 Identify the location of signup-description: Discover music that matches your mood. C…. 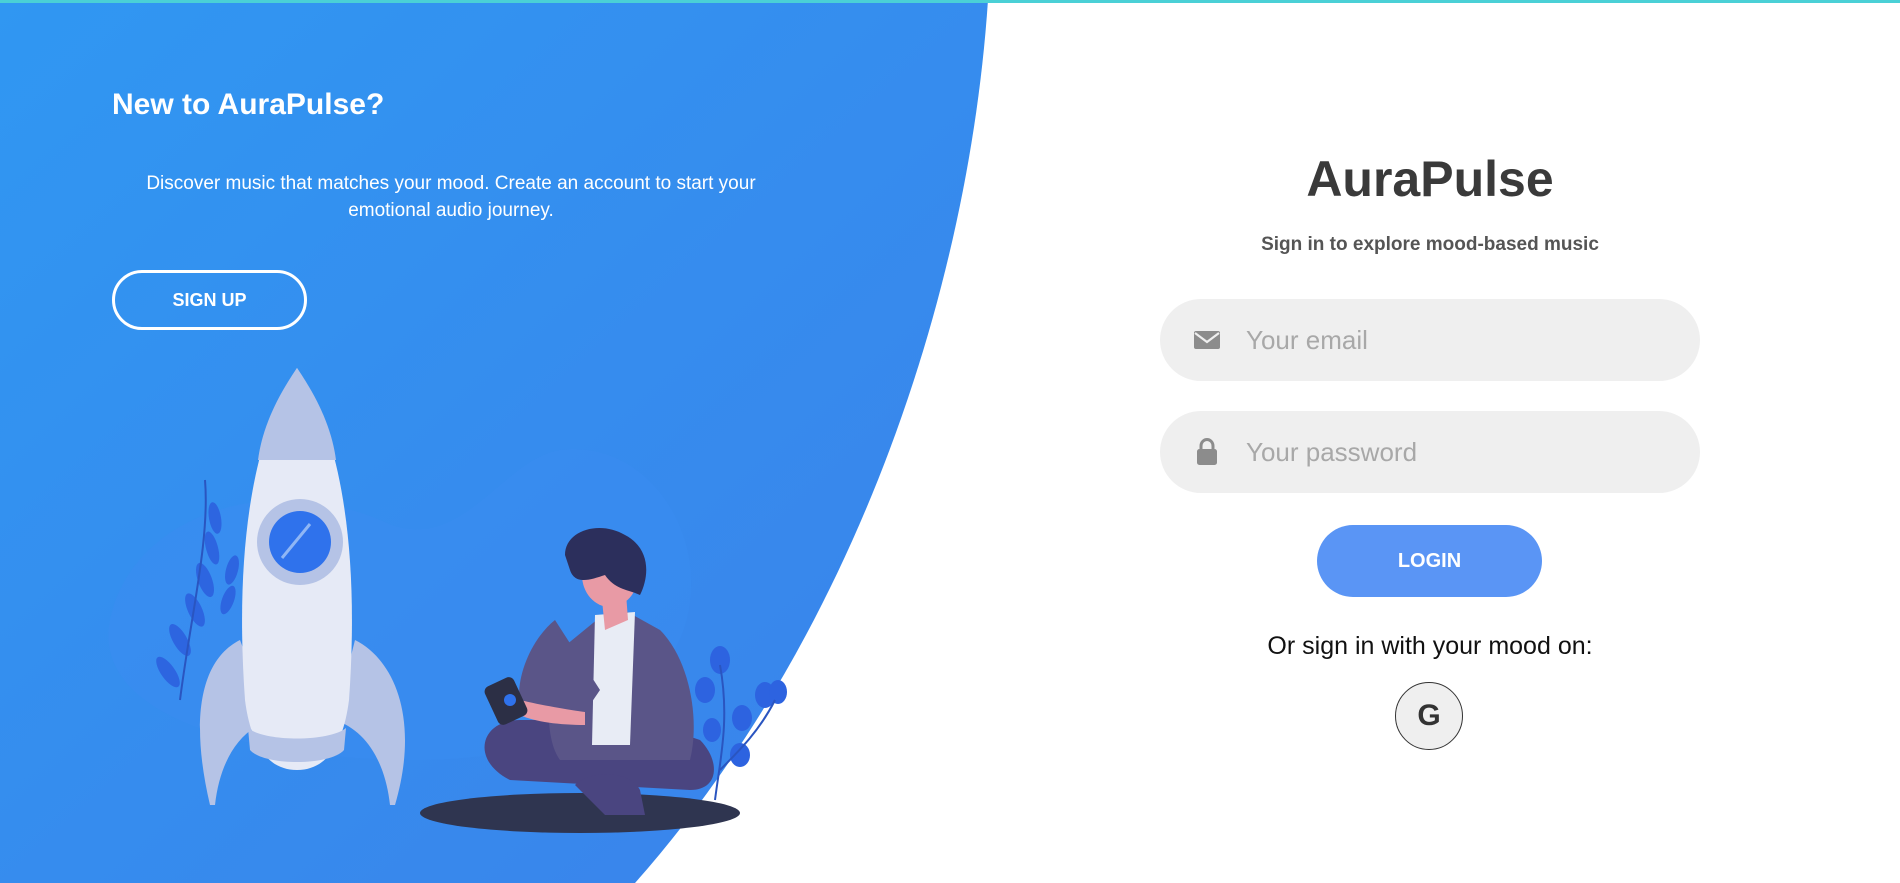
(451, 197).